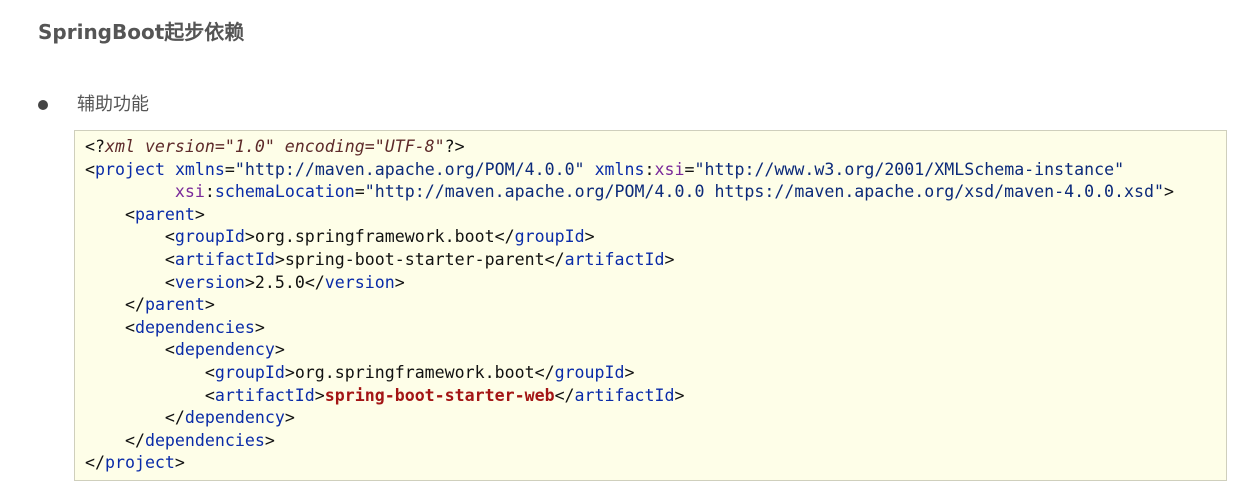  I want to click on code-token: "http://maven.apache.org/POM/4.0.0", so click(409, 169).